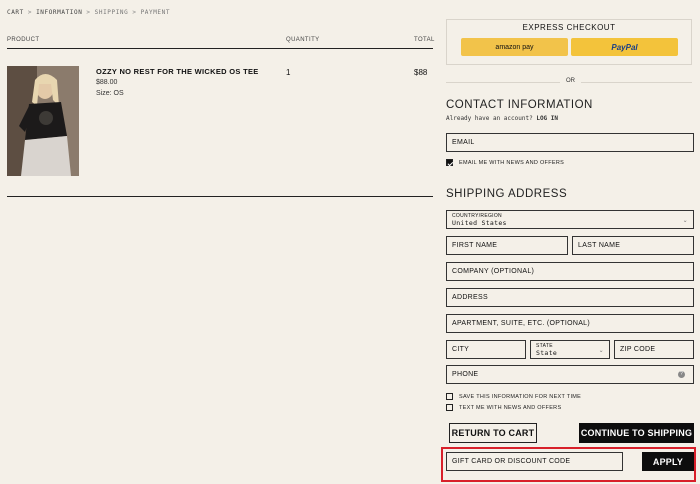 The height and width of the screenshot is (484, 700). I want to click on text-me-checkbox, so click(449, 407).